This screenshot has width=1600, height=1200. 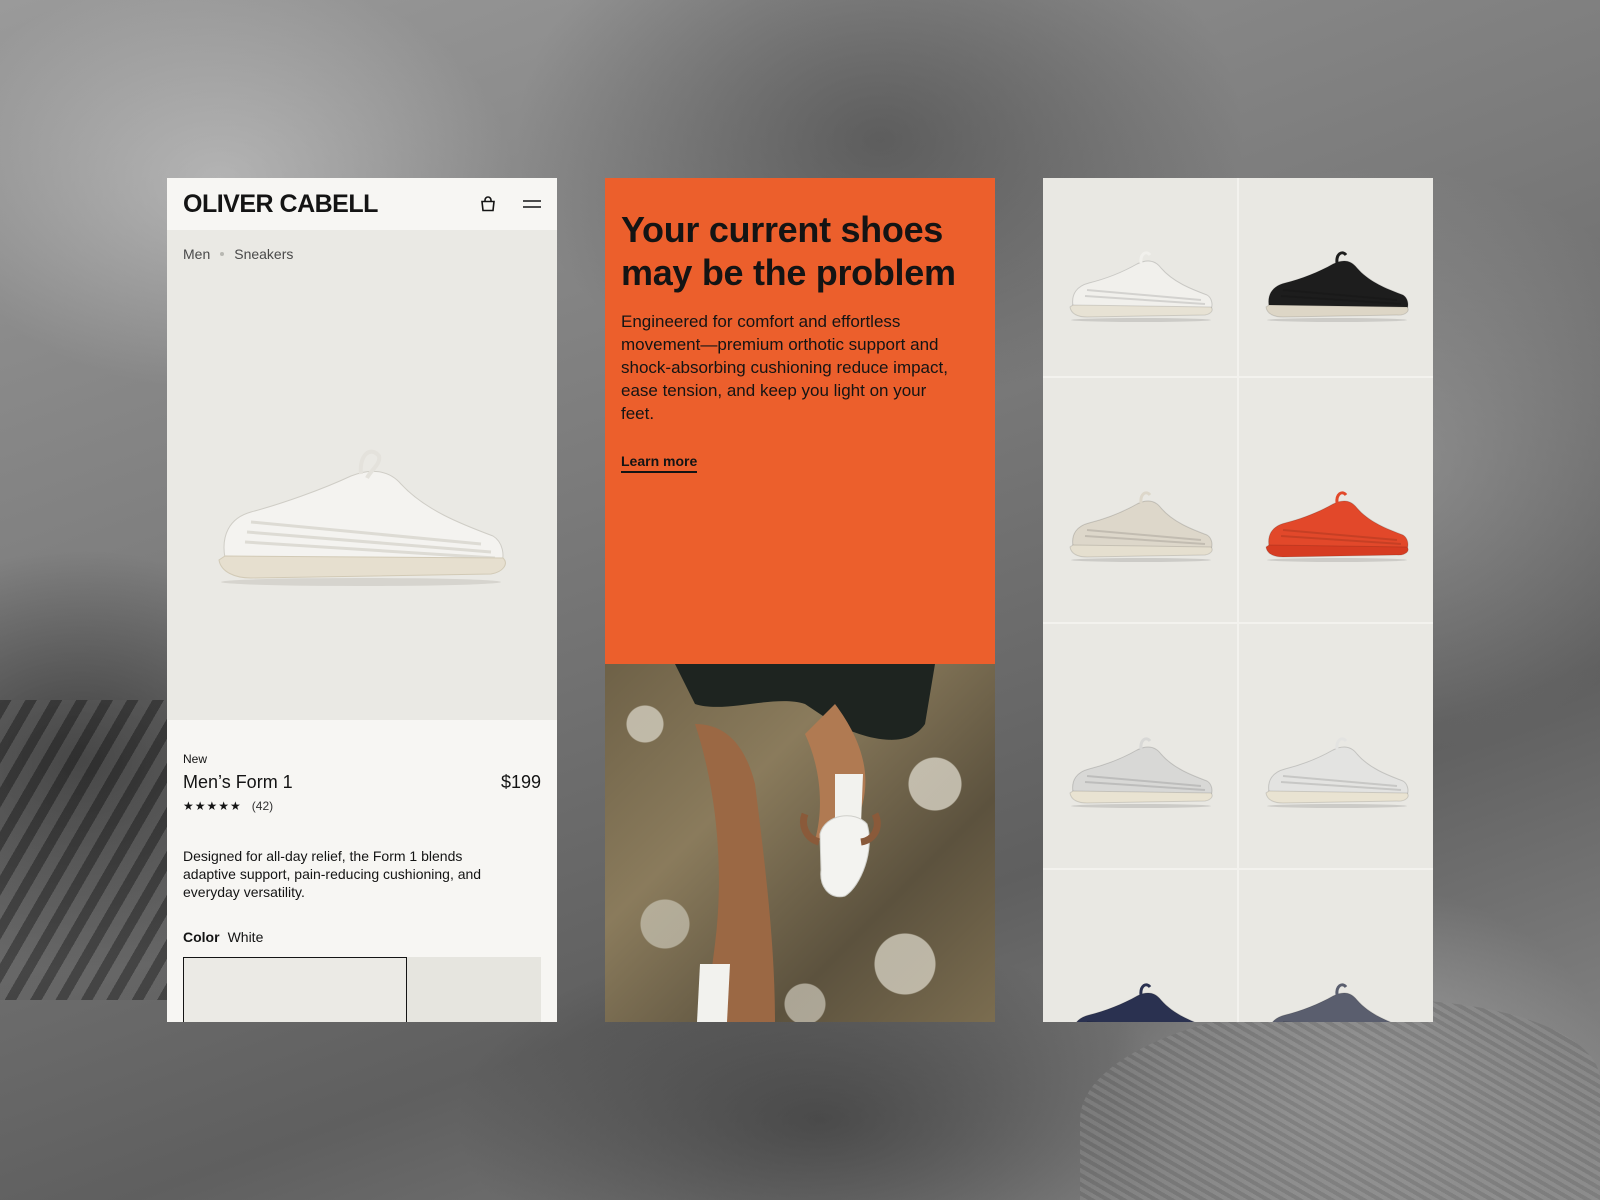 I want to click on background-sleeve-pattern, so click(x=85, y=850).